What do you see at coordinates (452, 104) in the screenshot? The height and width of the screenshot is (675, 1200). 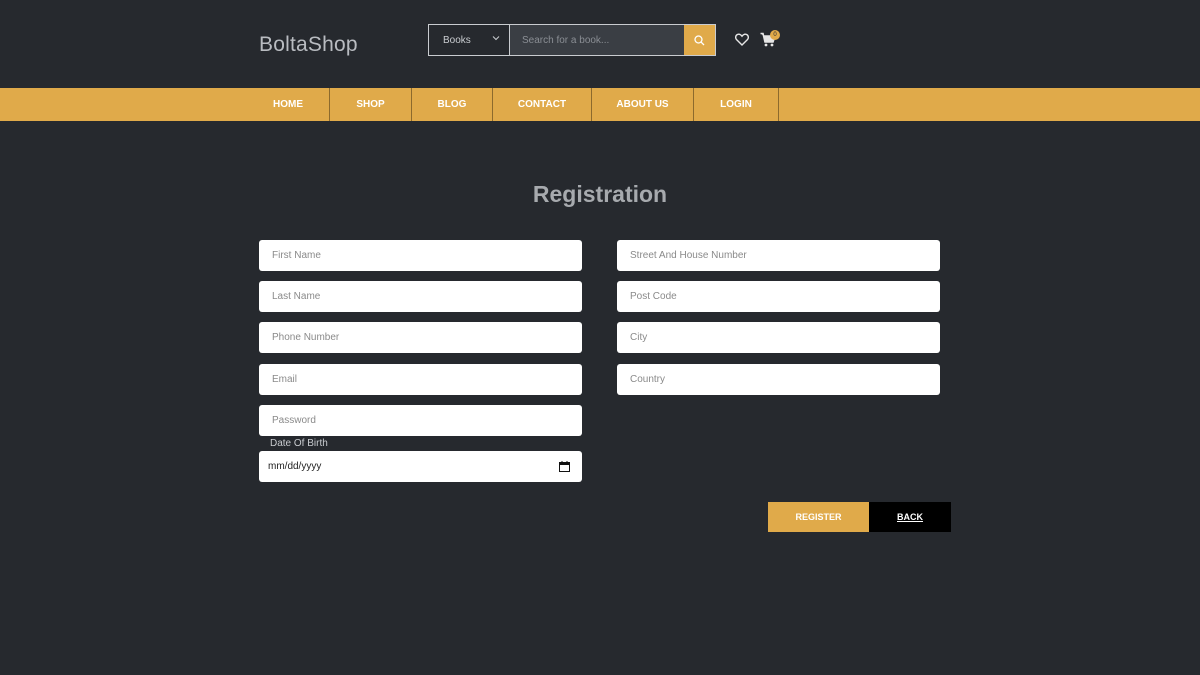 I see `nav-item-blog: BLOG` at bounding box center [452, 104].